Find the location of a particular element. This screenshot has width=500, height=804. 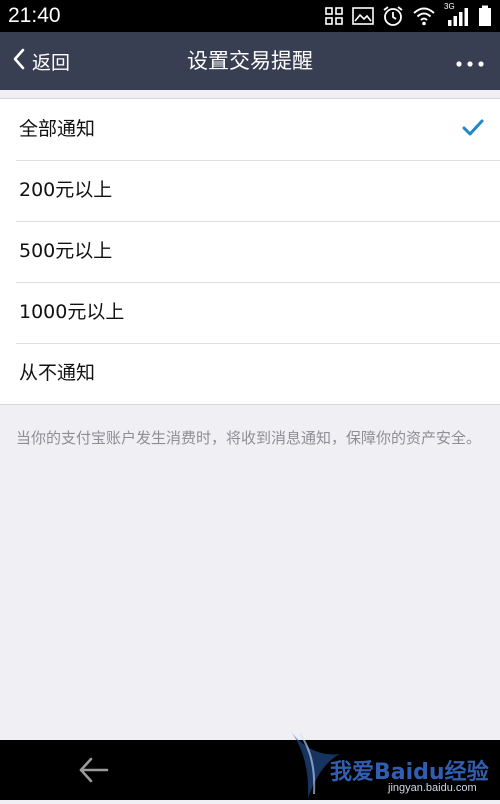

status-icons: 3G is located at coordinates (408, 15).